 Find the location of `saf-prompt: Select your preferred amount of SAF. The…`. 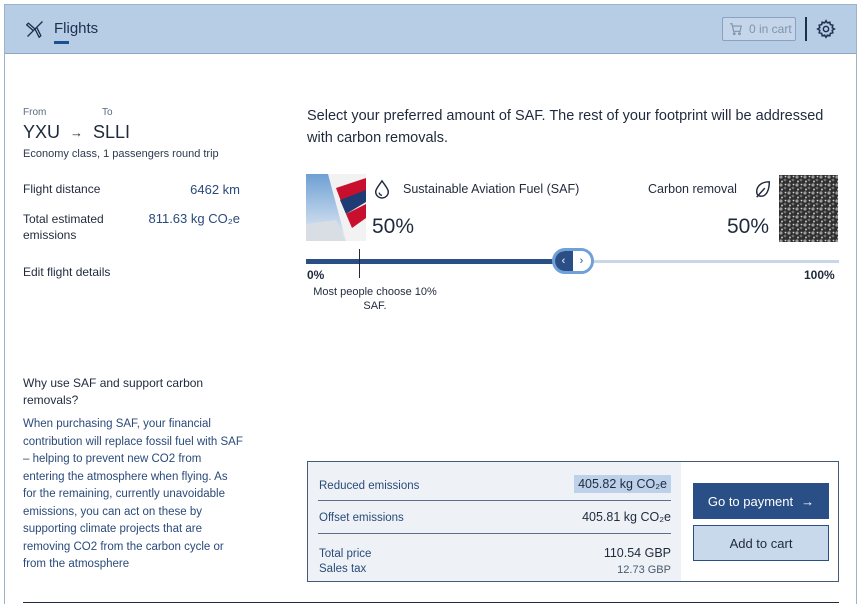

saf-prompt: Select your preferred amount of SAF. The… is located at coordinates (565, 127).